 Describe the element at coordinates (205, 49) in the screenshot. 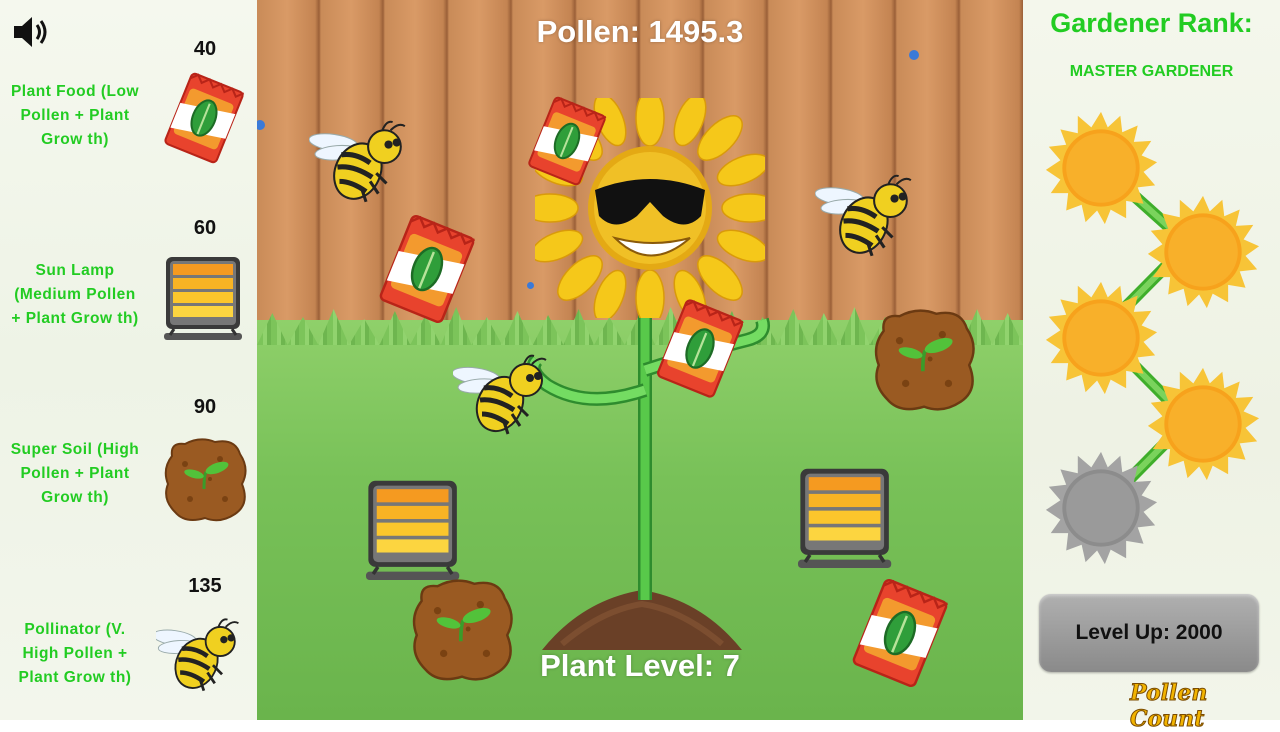

I see `shop-price-plant-food: 40` at that location.